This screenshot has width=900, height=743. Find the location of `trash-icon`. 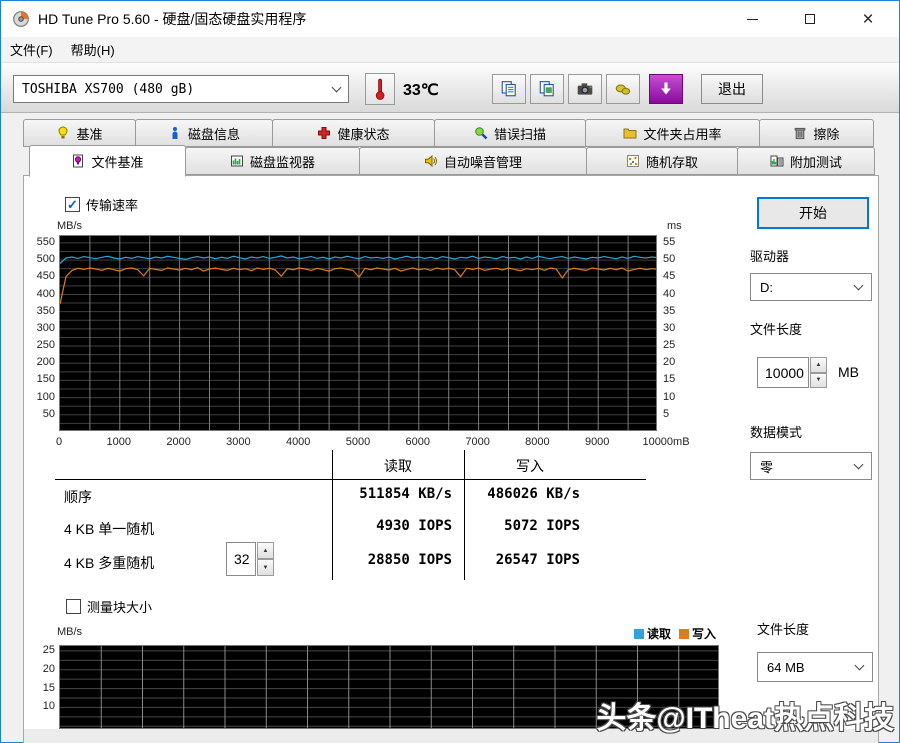

trash-icon is located at coordinates (800, 133).